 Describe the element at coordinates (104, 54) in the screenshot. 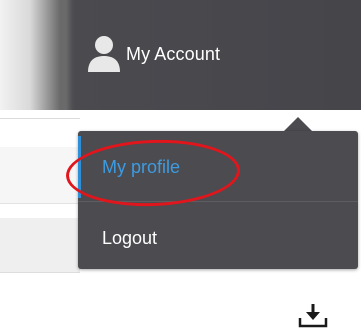

I see `user-icon` at that location.